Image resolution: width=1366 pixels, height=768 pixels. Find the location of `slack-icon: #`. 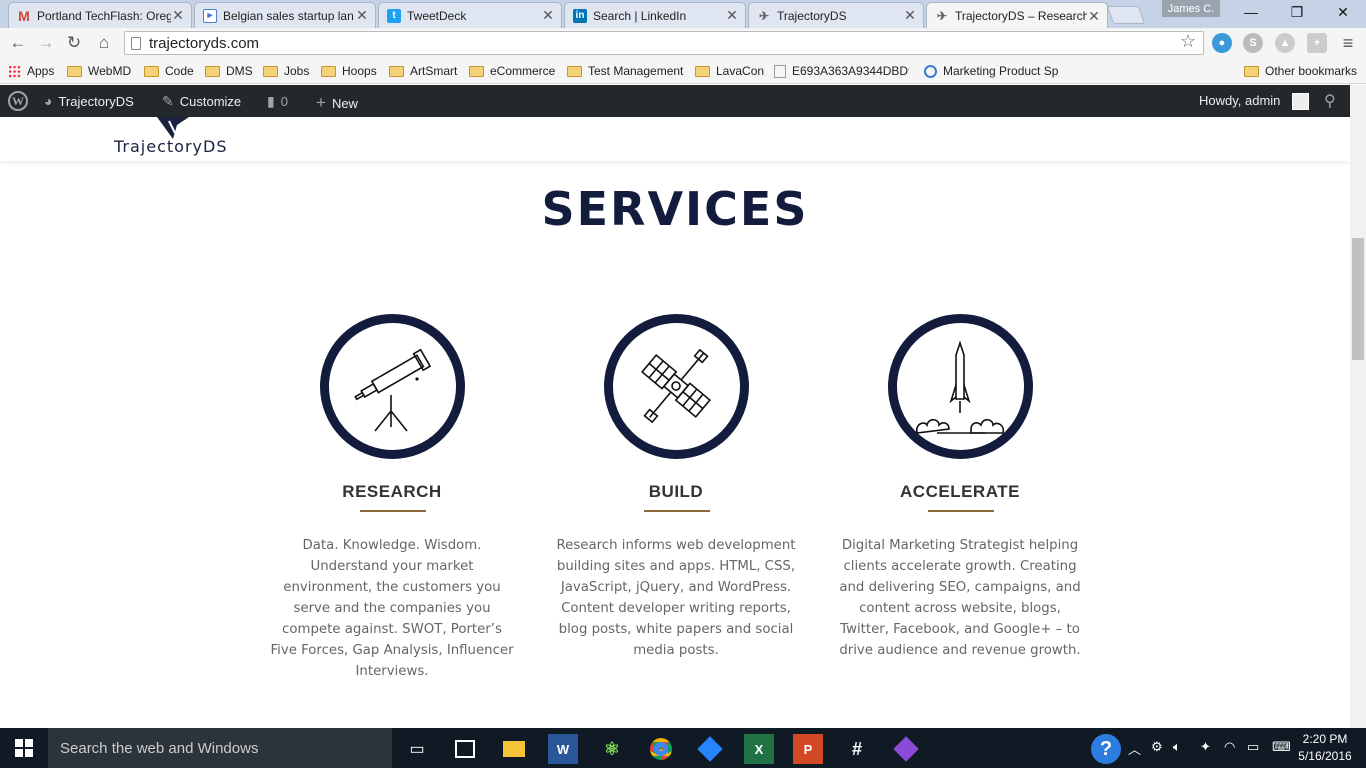

slack-icon: # is located at coordinates (857, 749).